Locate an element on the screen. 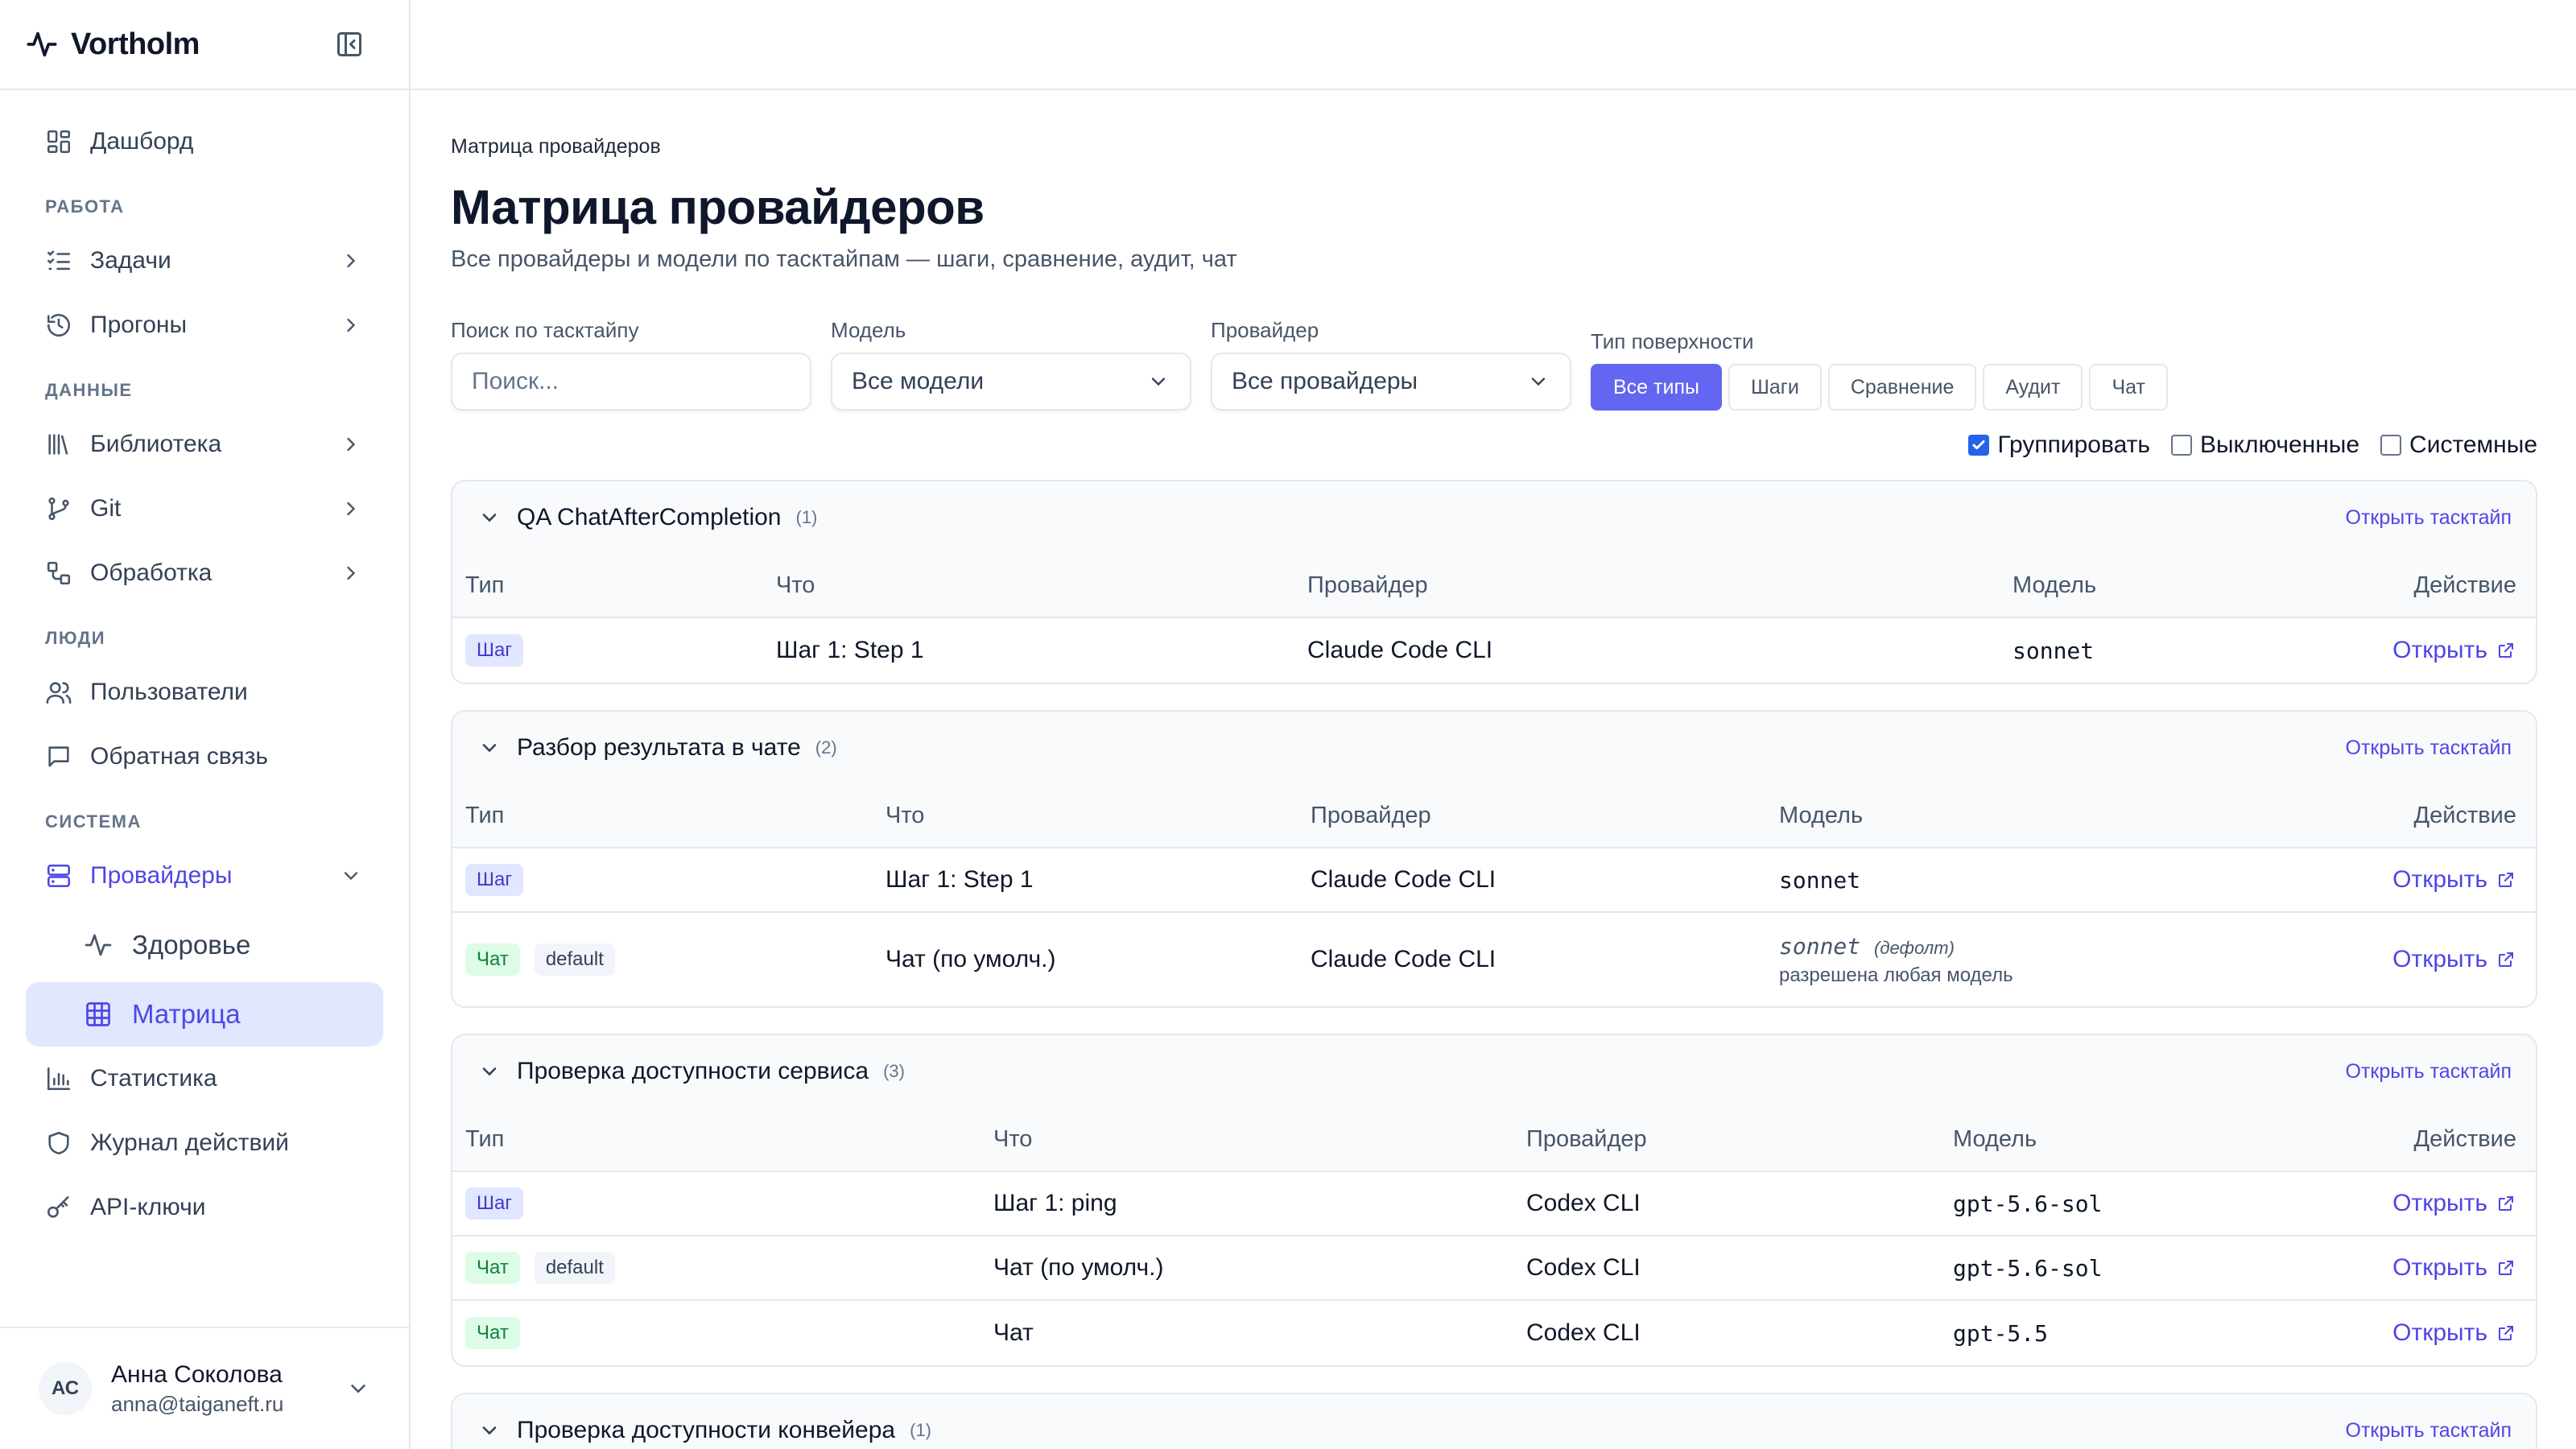 The image size is (2576, 1449). surface-type-buttons: Все типы Шаги Сравнение Аудит Чат is located at coordinates (1879, 387).